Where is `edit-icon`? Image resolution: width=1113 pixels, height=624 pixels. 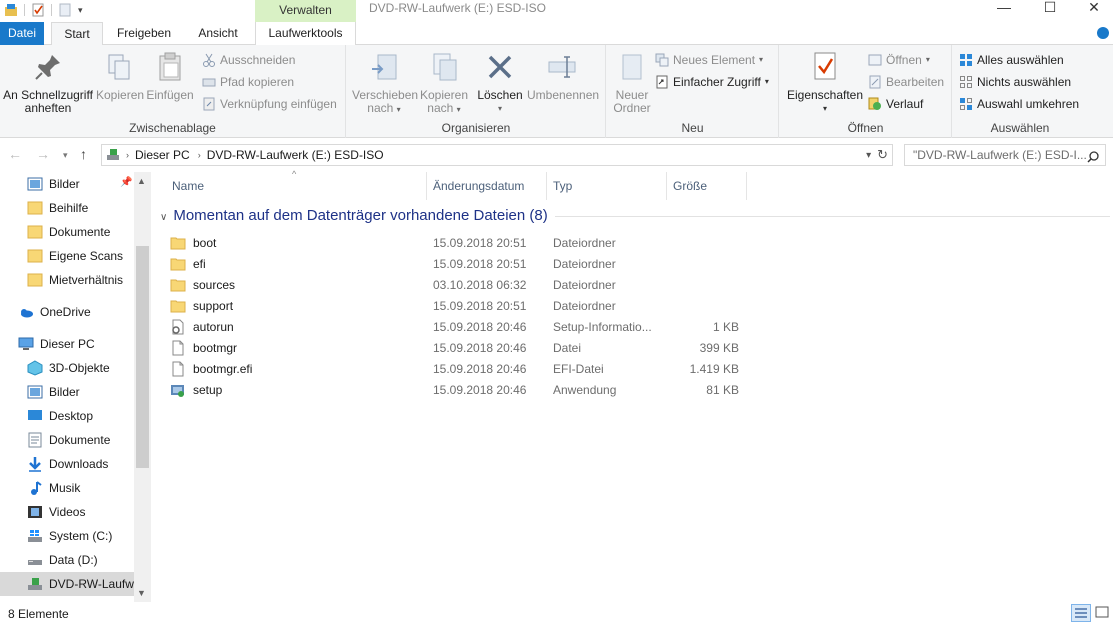
edit-icon is located at coordinates (875, 82).